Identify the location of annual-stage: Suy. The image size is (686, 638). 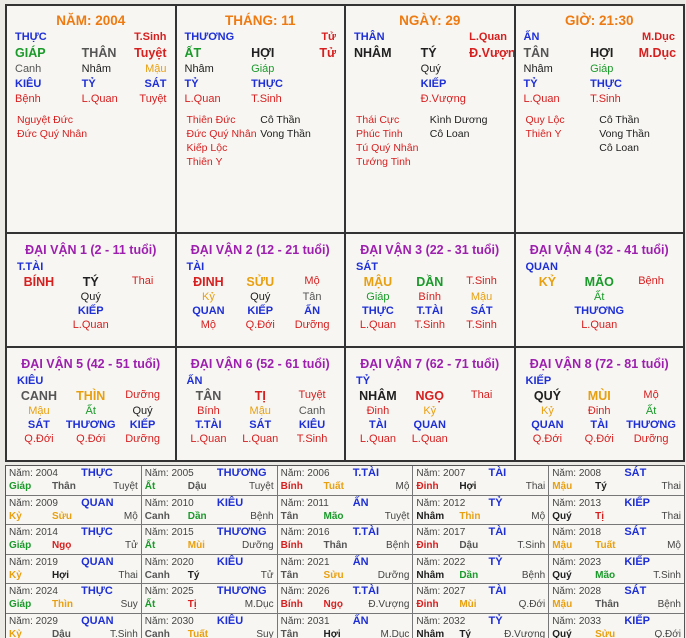
(129, 604).